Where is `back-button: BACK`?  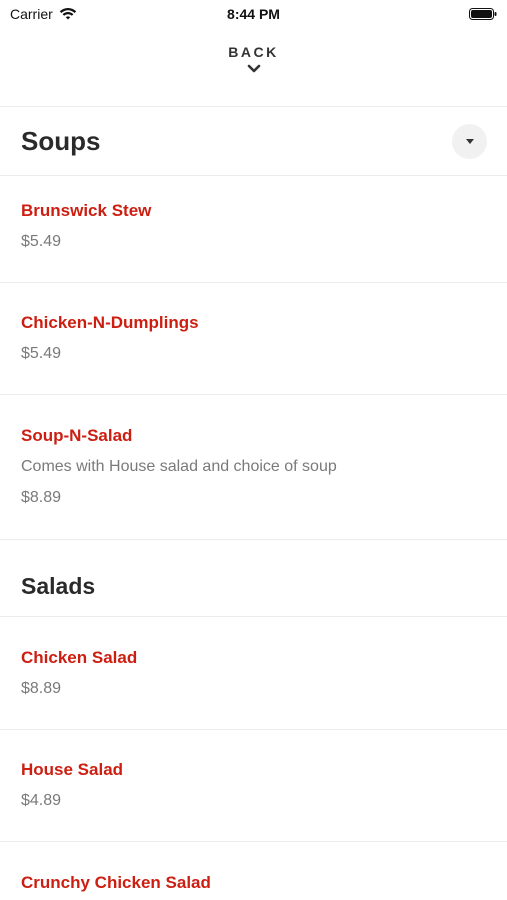
back-button: BACK is located at coordinates (253, 59).